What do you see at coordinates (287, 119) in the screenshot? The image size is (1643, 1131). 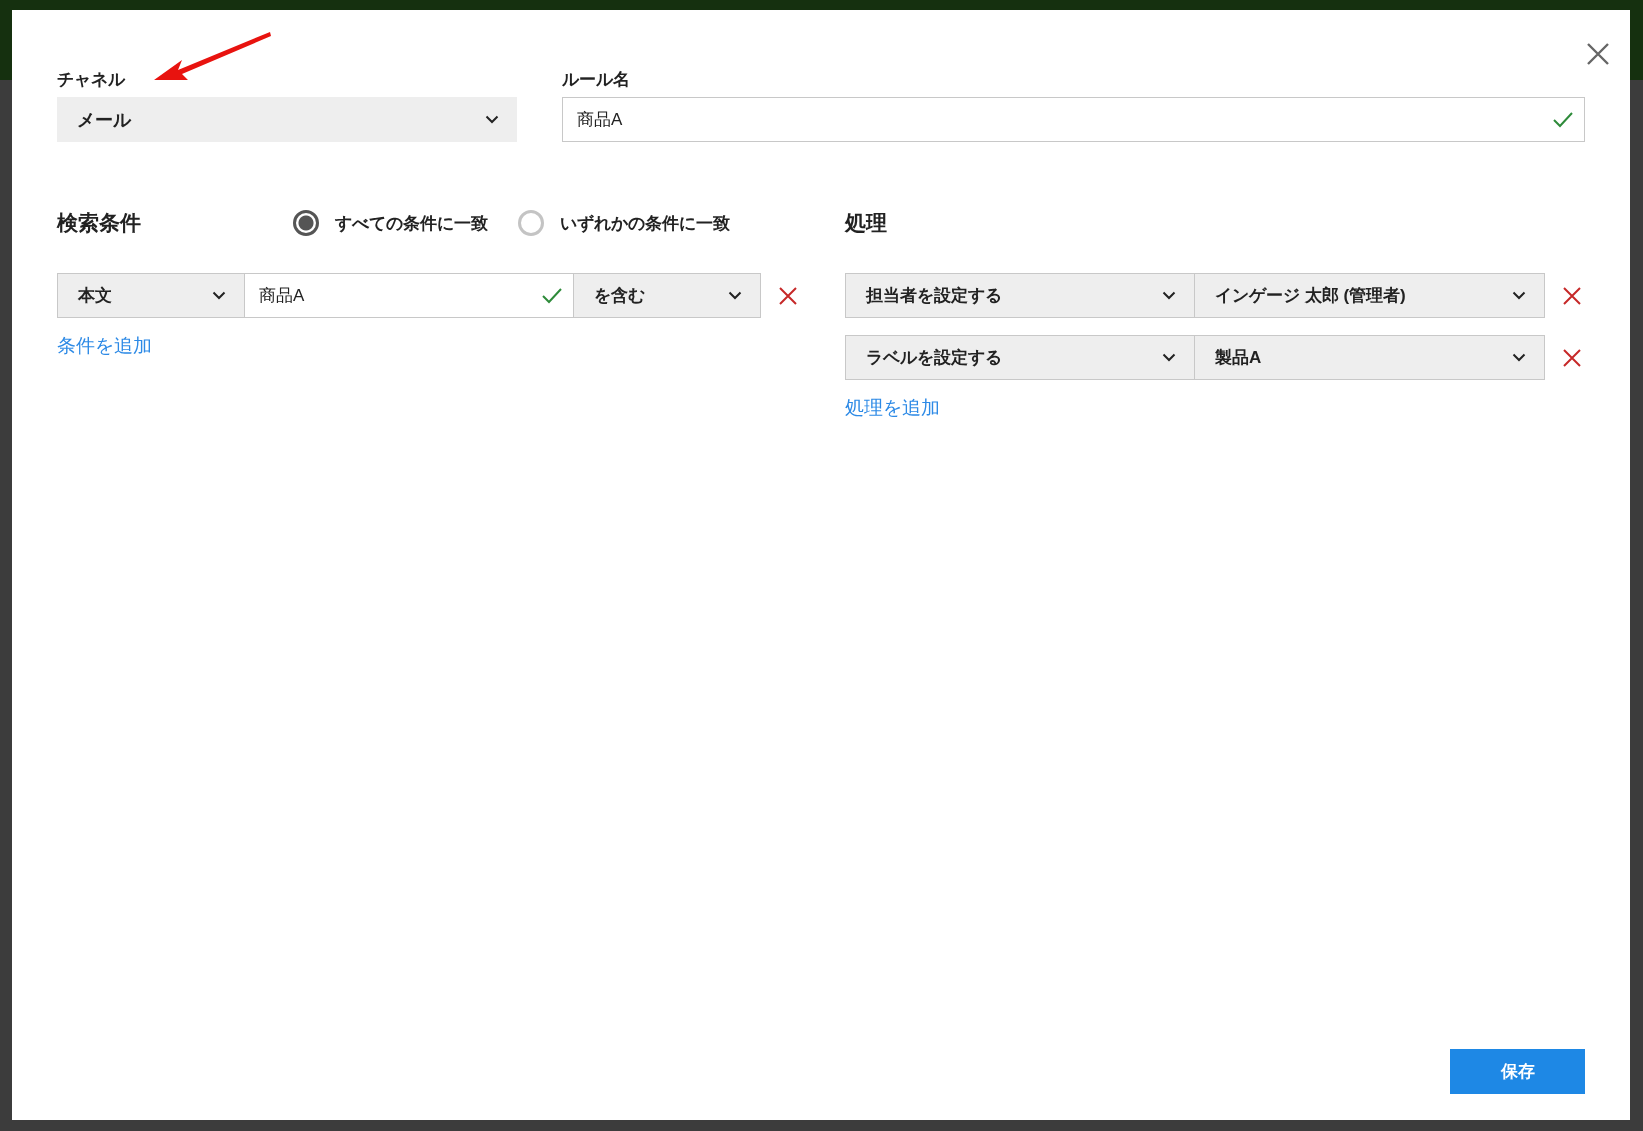 I see `channel-dropdown: メール` at bounding box center [287, 119].